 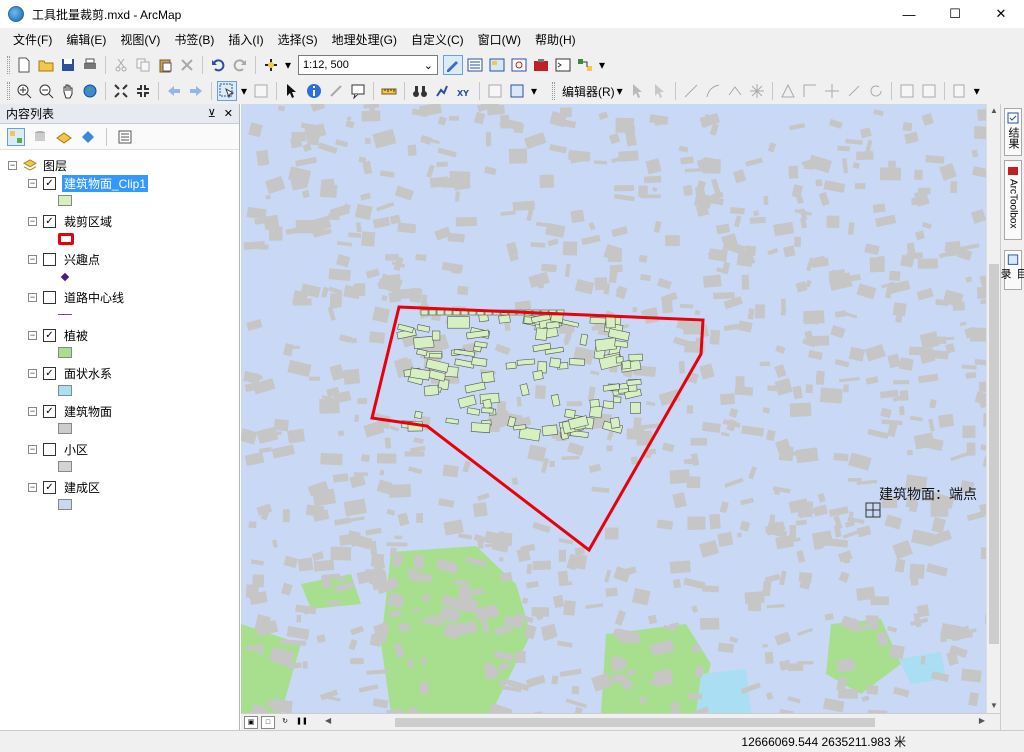 What do you see at coordinates (314, 91) in the screenshot?
I see `identify-icon` at bounding box center [314, 91].